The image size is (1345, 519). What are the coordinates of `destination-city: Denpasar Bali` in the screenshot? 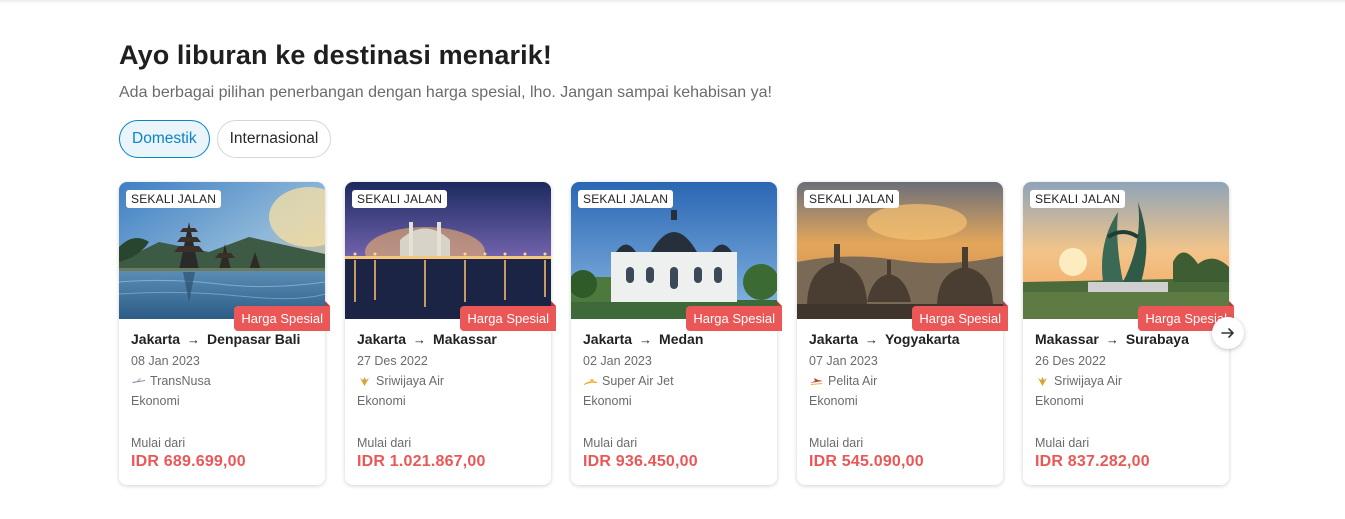 It's located at (254, 339).